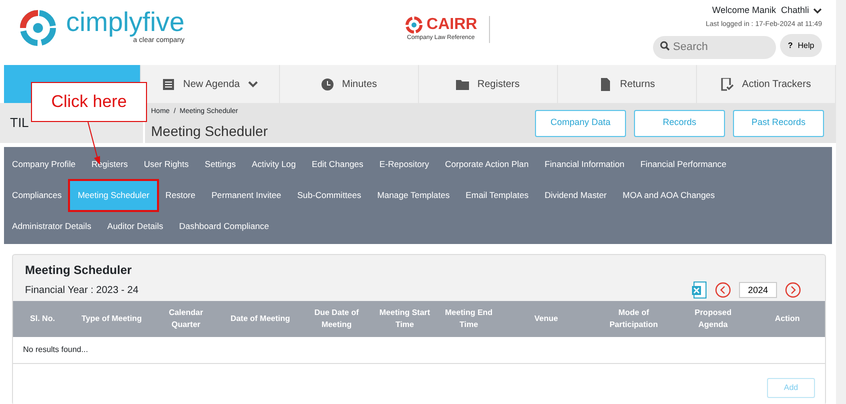  Describe the element at coordinates (452, 25) in the screenshot. I see `cairr-title: CAIRR` at that location.